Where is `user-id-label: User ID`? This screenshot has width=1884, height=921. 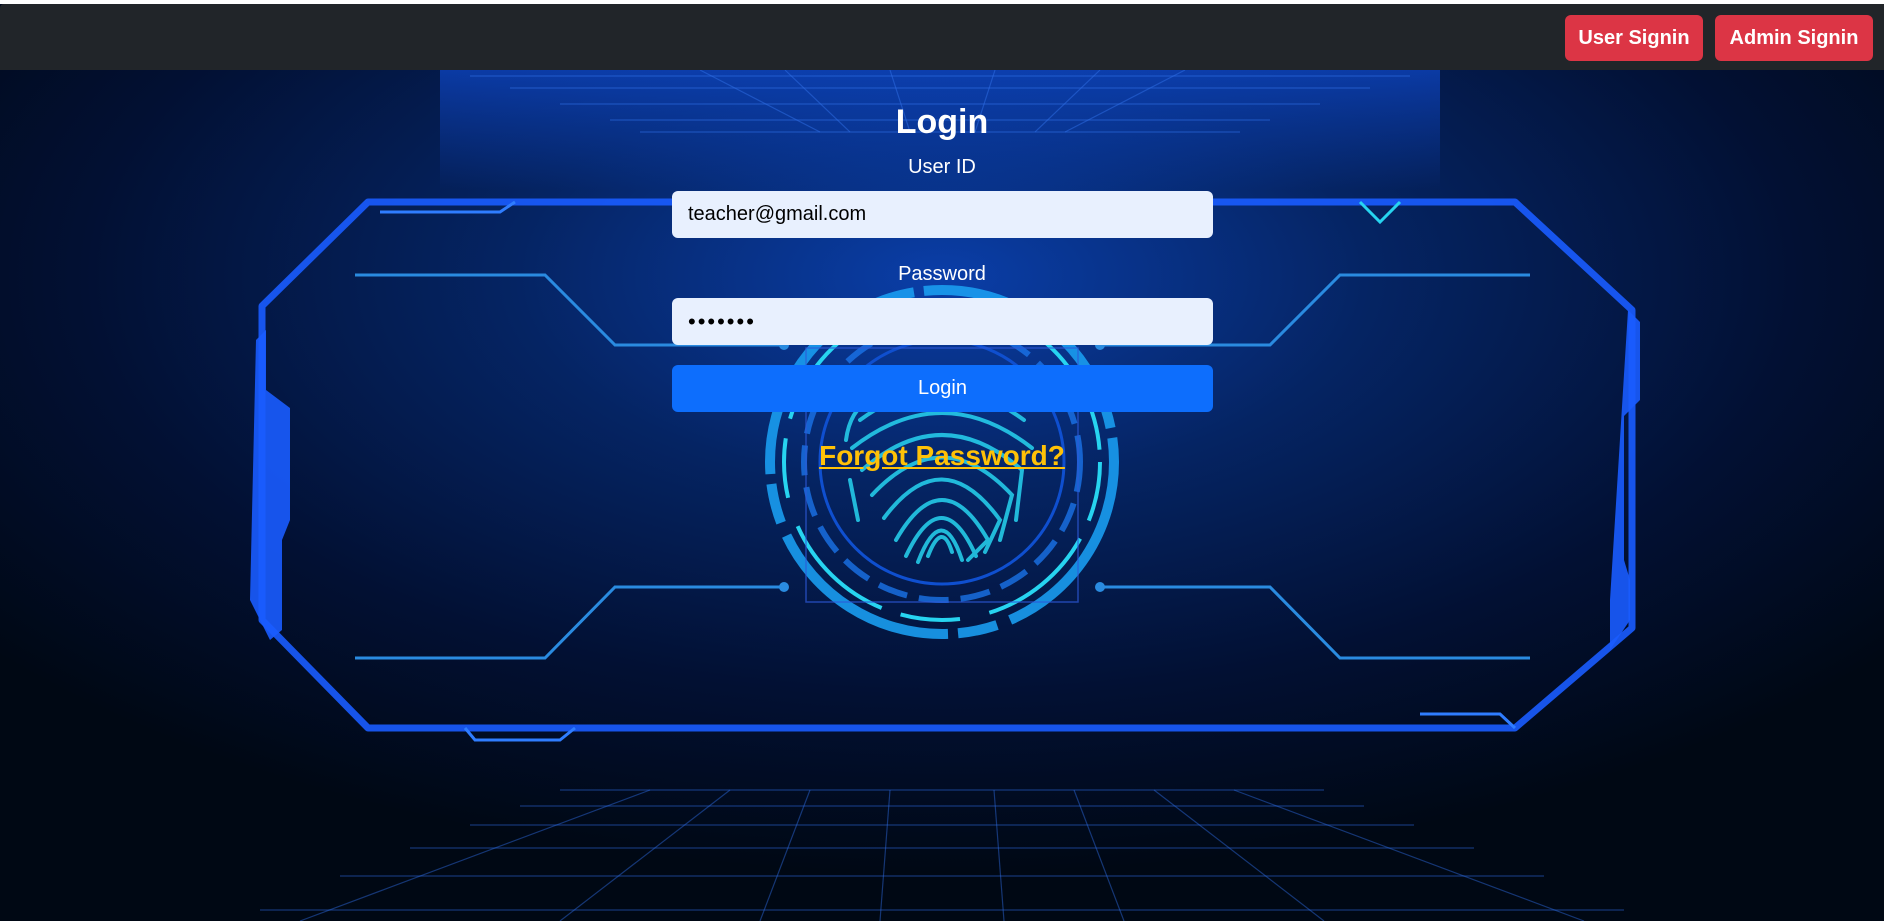 user-id-label: User ID is located at coordinates (942, 167).